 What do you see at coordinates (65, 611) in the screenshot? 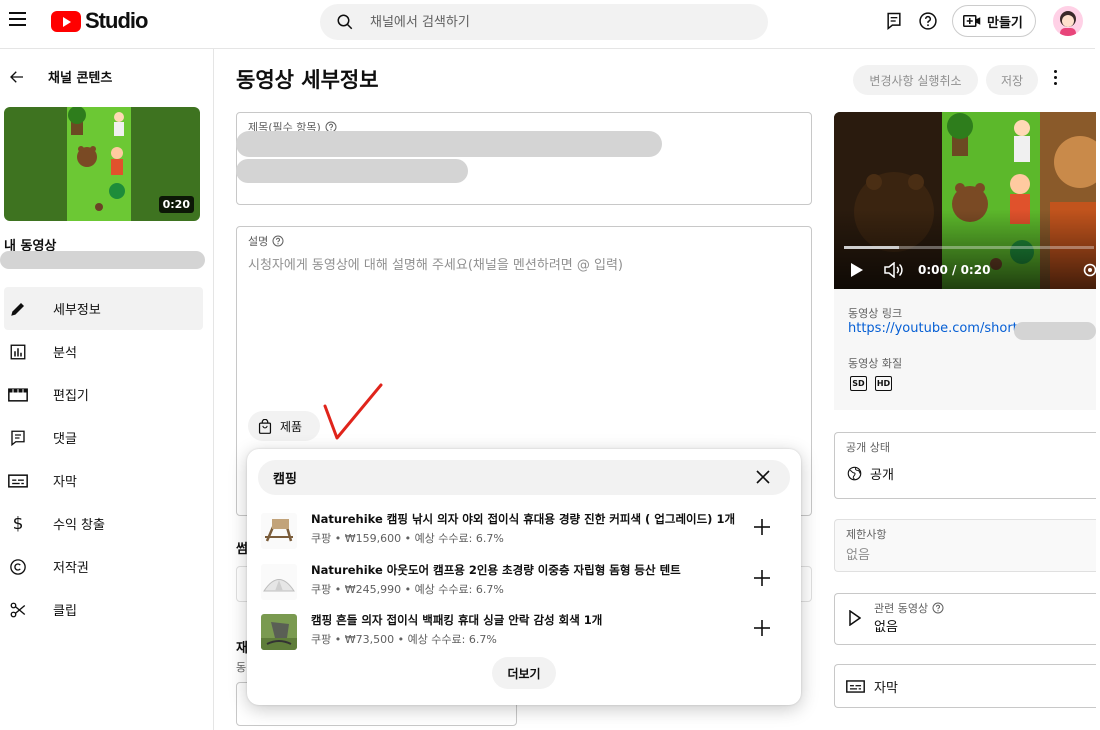
I see `sidebar-item-label: 클립` at bounding box center [65, 611].